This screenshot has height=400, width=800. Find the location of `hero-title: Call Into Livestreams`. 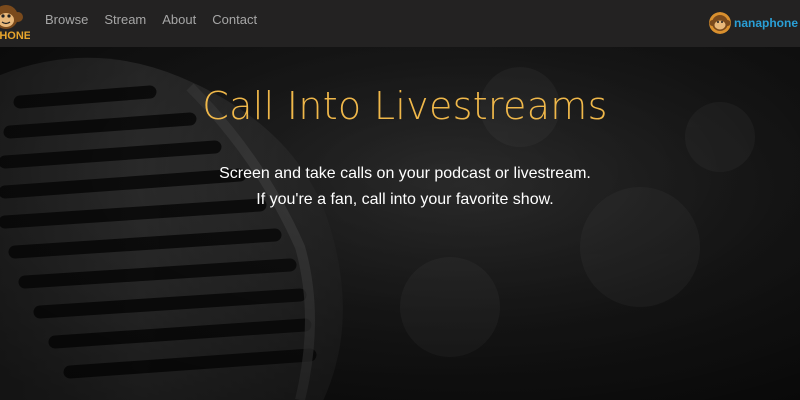

hero-title: Call Into Livestreams is located at coordinates (405, 106).